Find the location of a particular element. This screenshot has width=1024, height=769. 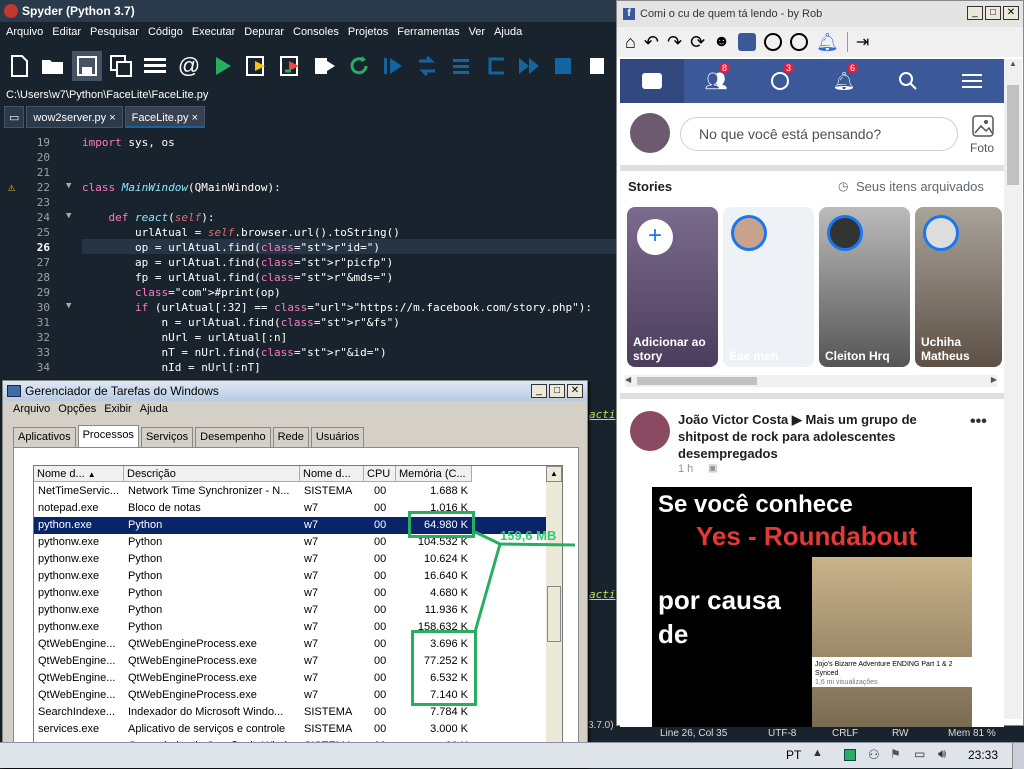

scroll-left-icon: ◀ is located at coordinates (628, 379).